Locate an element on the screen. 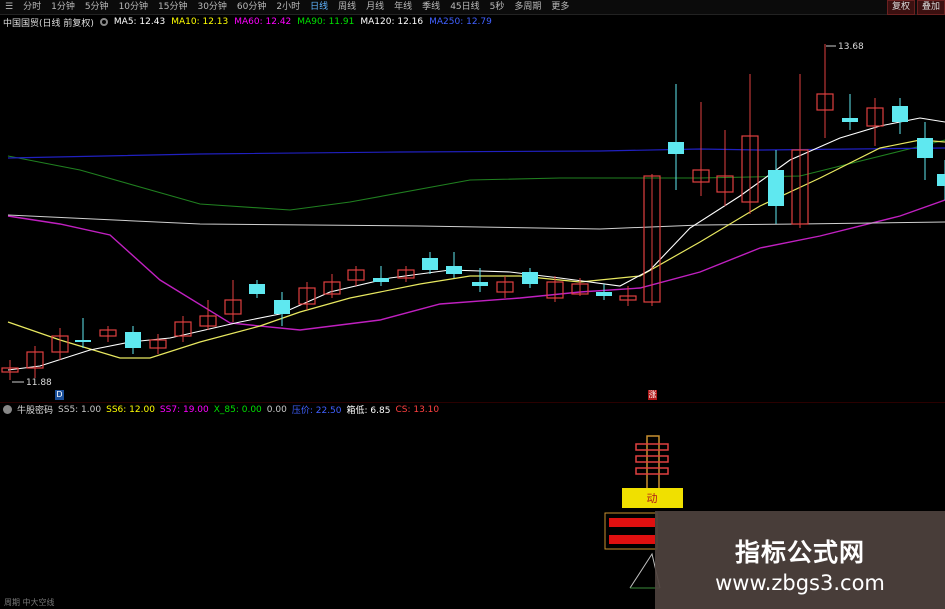  low-price-label: 11.88 is located at coordinates (39, 383).